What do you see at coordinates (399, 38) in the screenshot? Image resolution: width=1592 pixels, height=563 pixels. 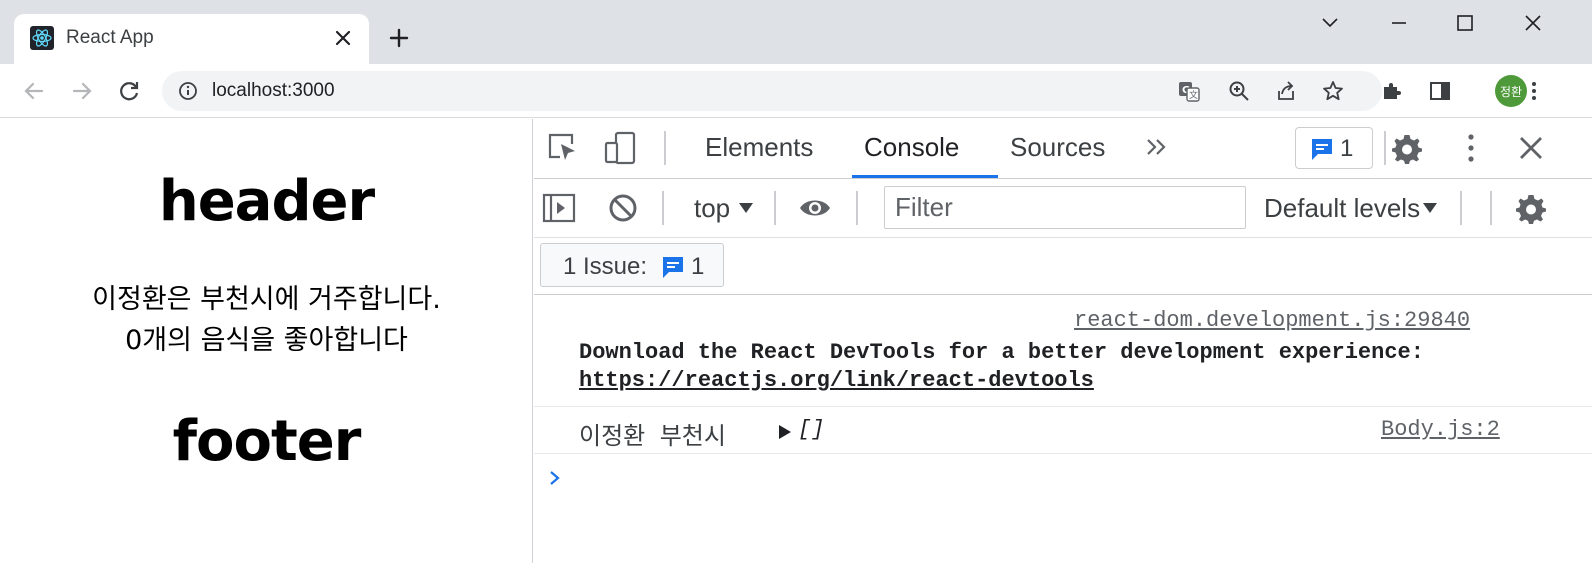 I see `new-tab-icon` at bounding box center [399, 38].